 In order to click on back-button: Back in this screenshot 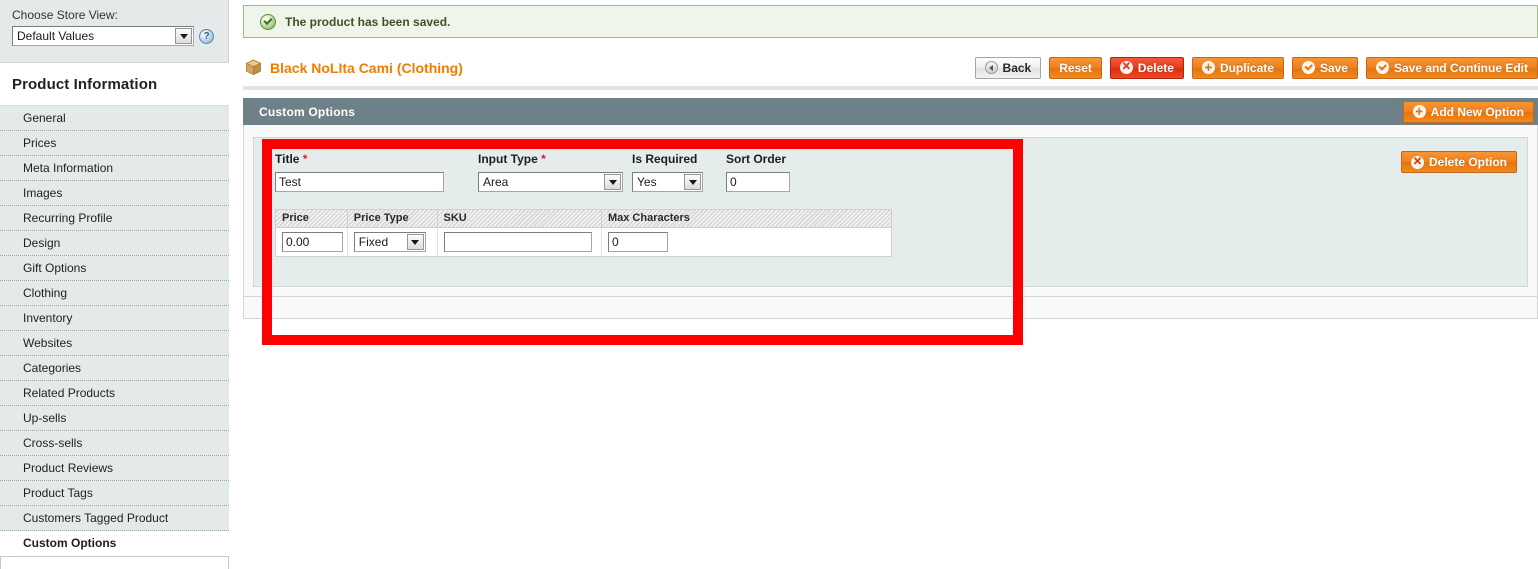, I will do `click(1008, 67)`.